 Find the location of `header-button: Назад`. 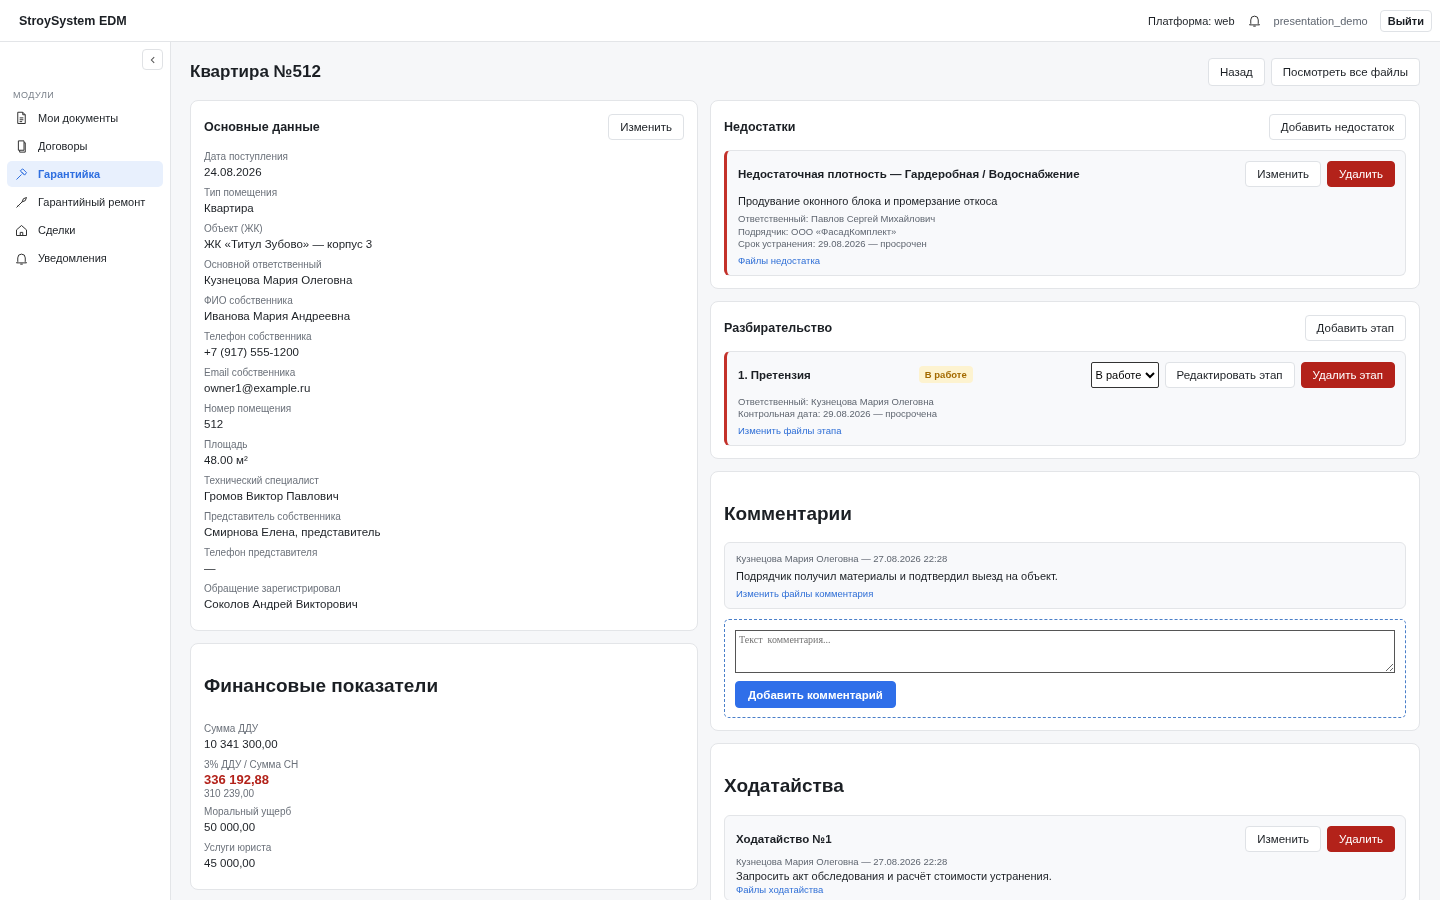

header-button: Назад is located at coordinates (1236, 72).